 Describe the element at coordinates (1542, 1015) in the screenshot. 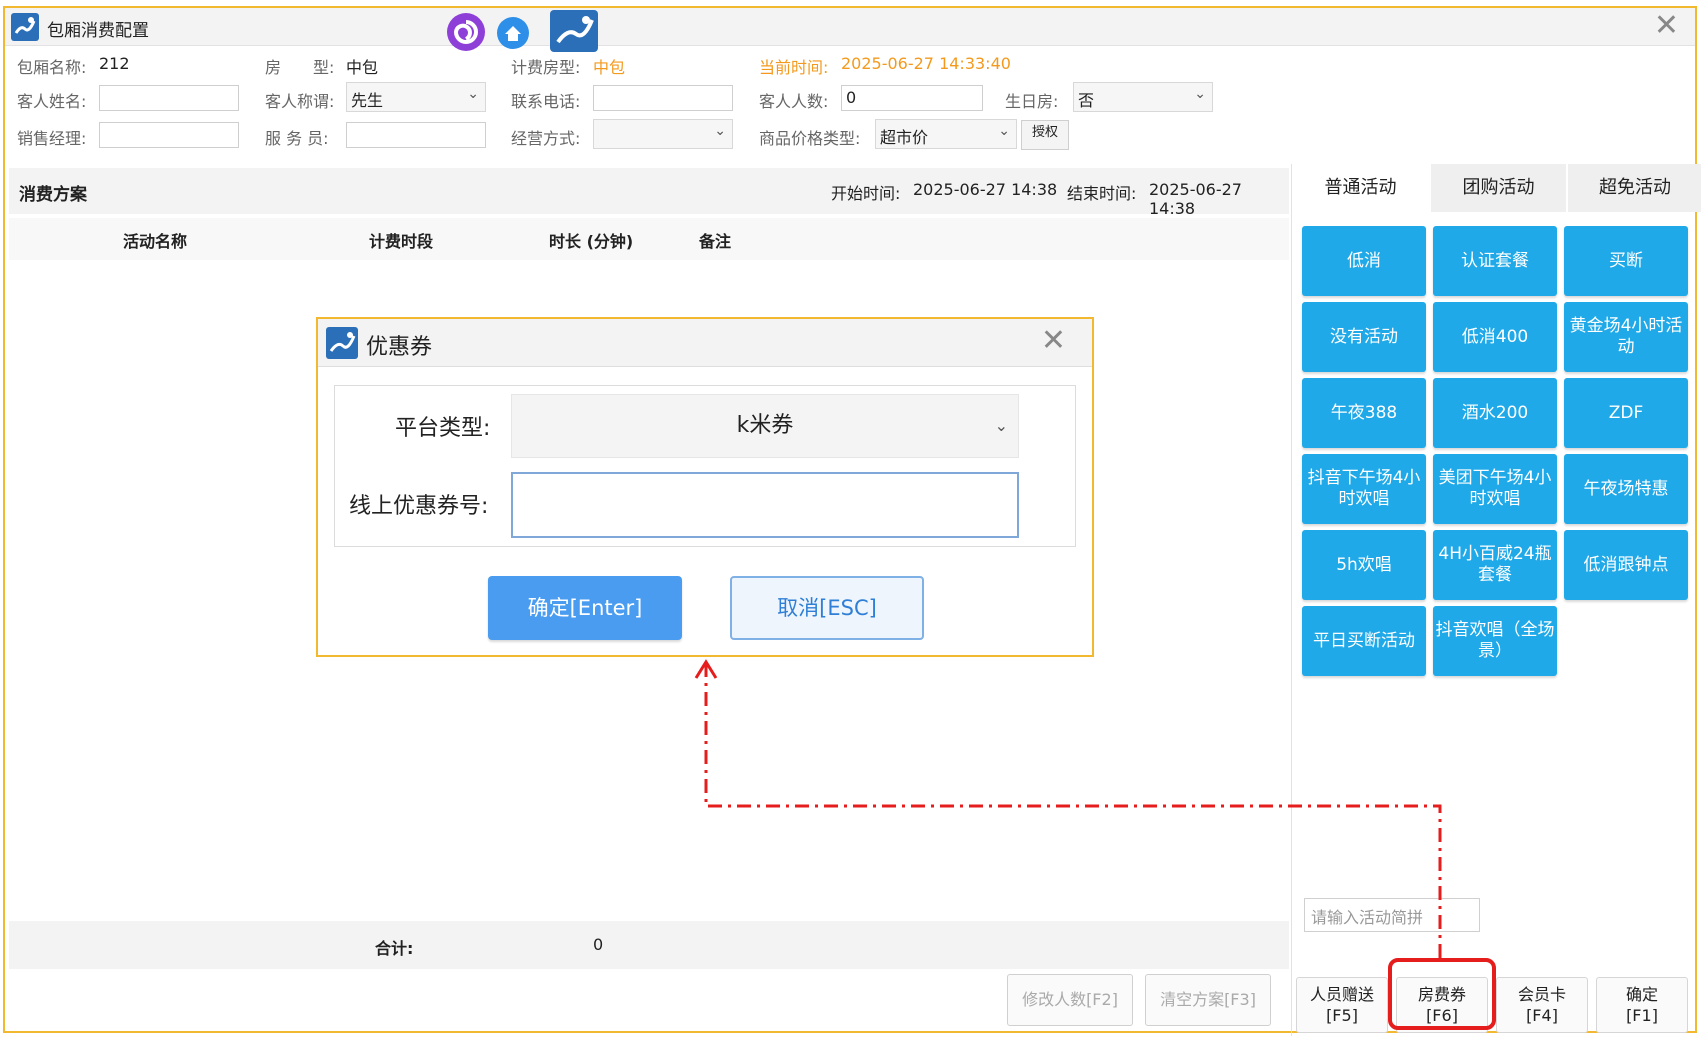

I see `button-shortcut: [F4]` at that location.